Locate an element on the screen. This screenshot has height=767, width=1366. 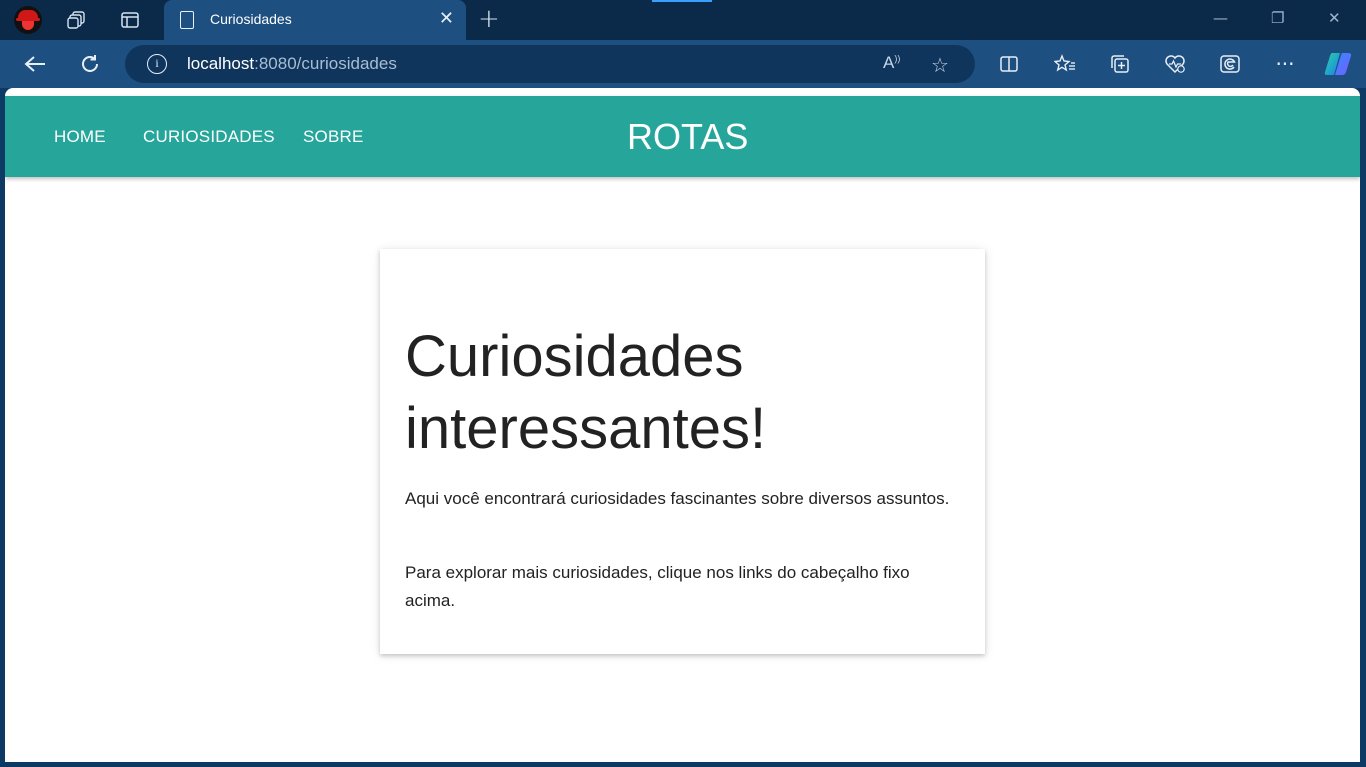
app-header: HOME CURIOSIDADES SOBRE ROTAS is located at coordinates (682, 136).